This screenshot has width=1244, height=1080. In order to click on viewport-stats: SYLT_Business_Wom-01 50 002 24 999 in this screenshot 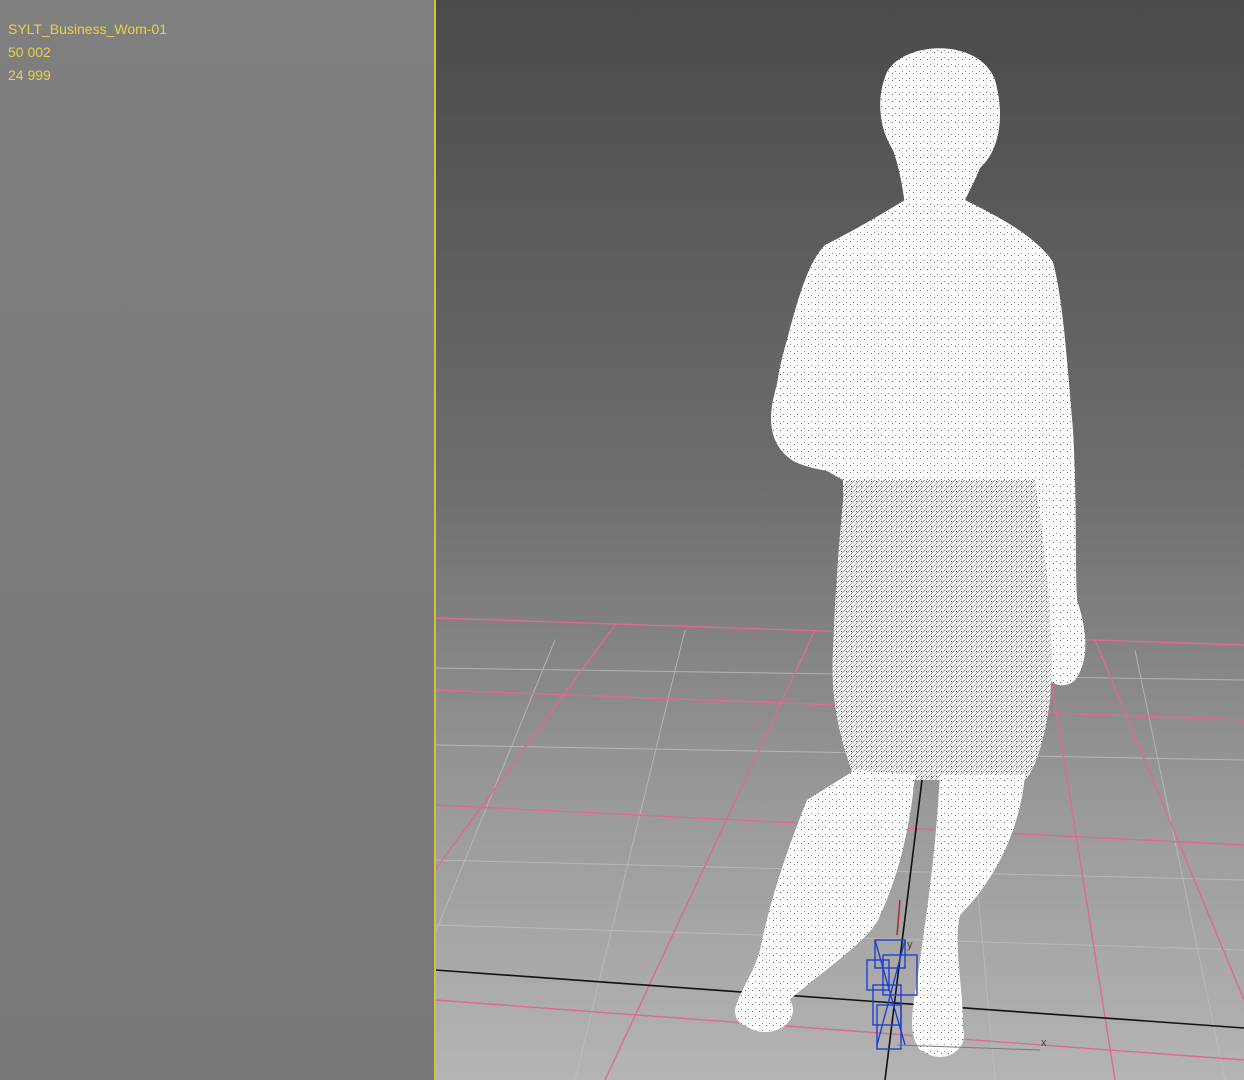, I will do `click(87, 52)`.